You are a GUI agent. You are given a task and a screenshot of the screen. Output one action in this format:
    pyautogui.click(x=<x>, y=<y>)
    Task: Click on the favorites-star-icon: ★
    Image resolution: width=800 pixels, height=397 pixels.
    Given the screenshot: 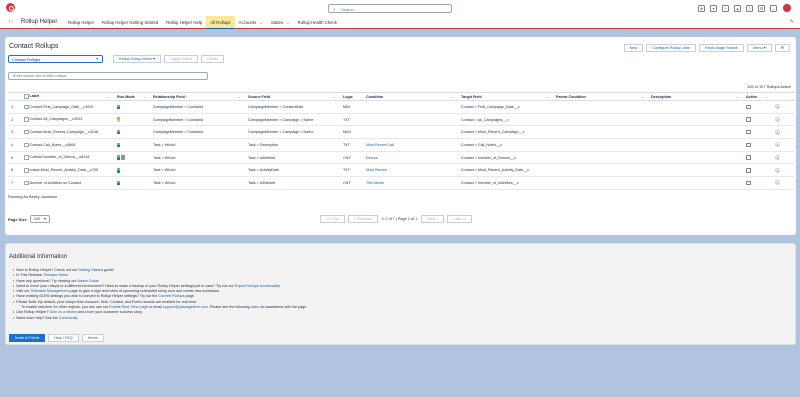 What is the action you would take?
    pyautogui.click(x=701, y=8)
    